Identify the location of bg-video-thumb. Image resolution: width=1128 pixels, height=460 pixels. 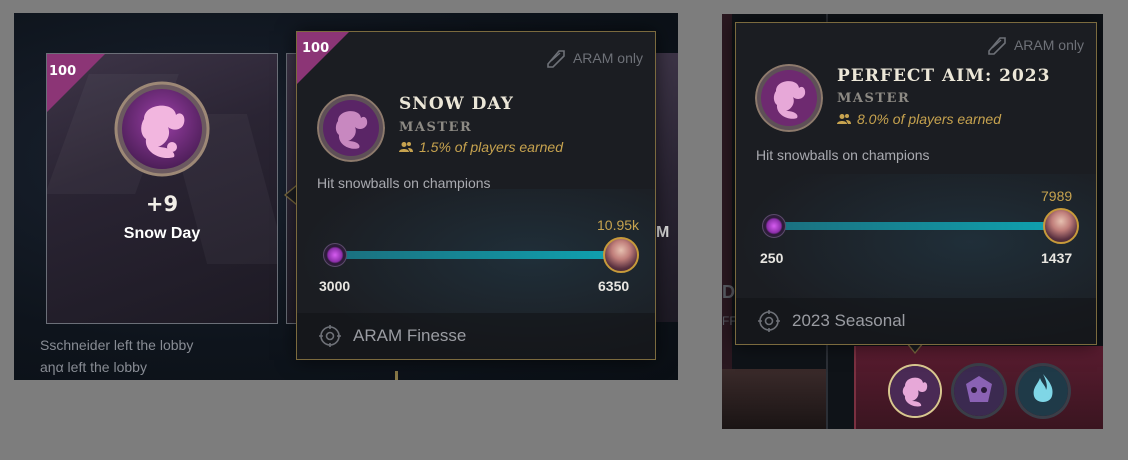
(774, 399).